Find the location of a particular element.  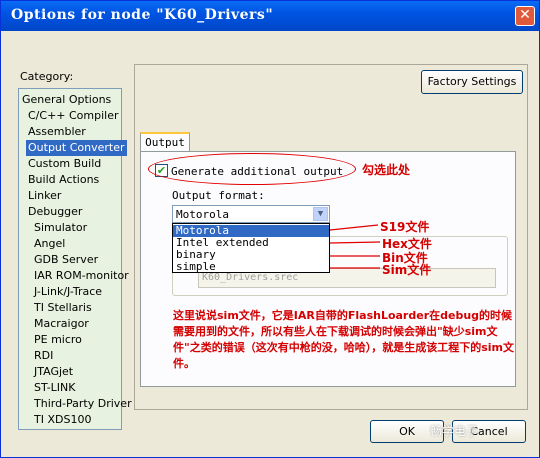

annotation-lines is located at coordinates (355, 246).